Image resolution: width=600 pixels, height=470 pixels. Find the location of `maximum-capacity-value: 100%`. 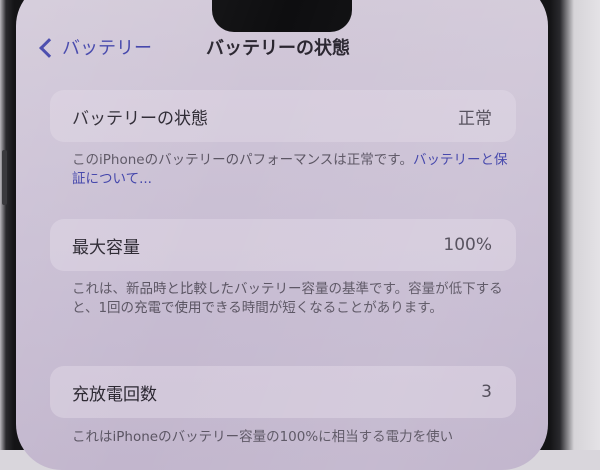

maximum-capacity-value: 100% is located at coordinates (467, 245).